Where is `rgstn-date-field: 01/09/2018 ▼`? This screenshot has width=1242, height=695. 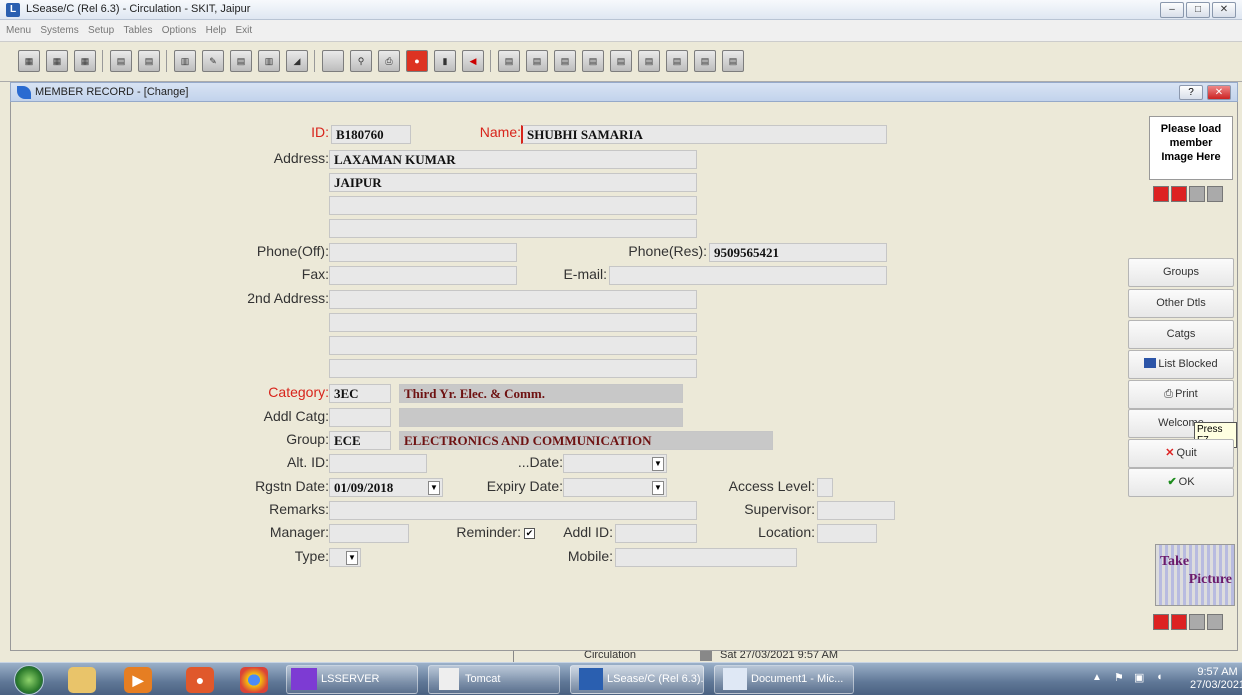 rgstn-date-field: 01/09/2018 ▼ is located at coordinates (386, 487).